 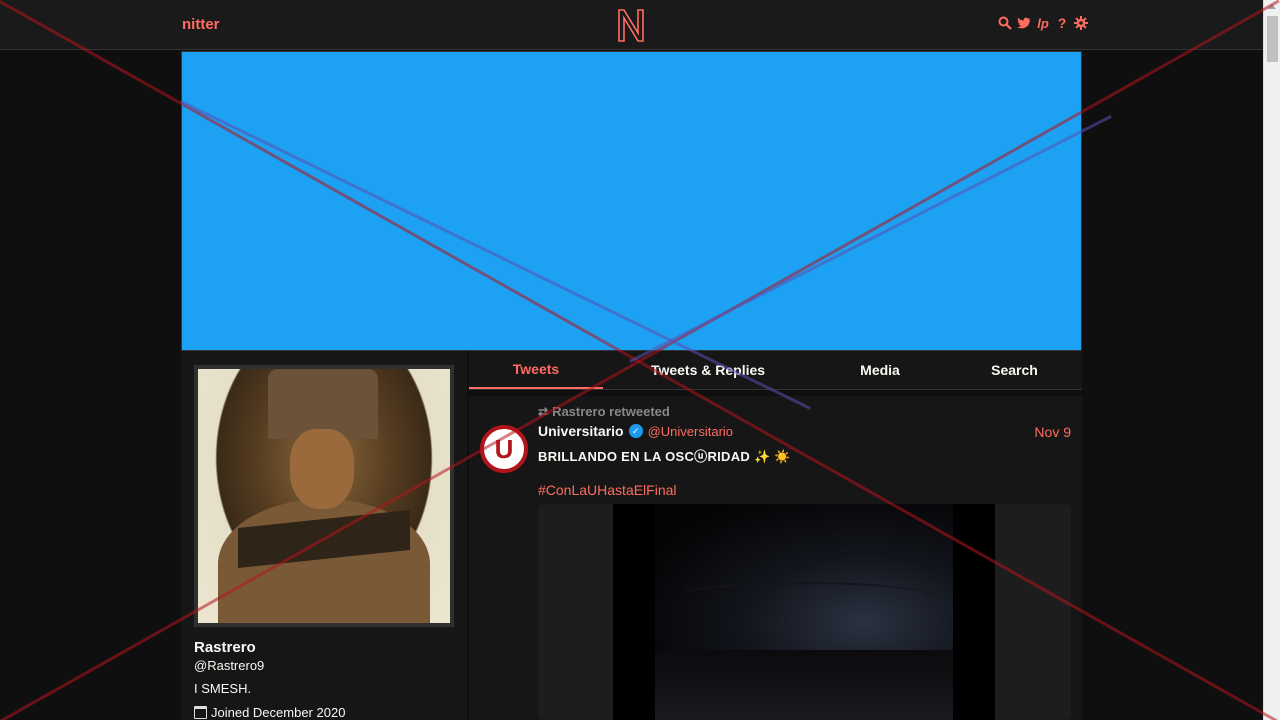 I want to click on profile-joined: Joined December 2020, so click(x=269, y=712).